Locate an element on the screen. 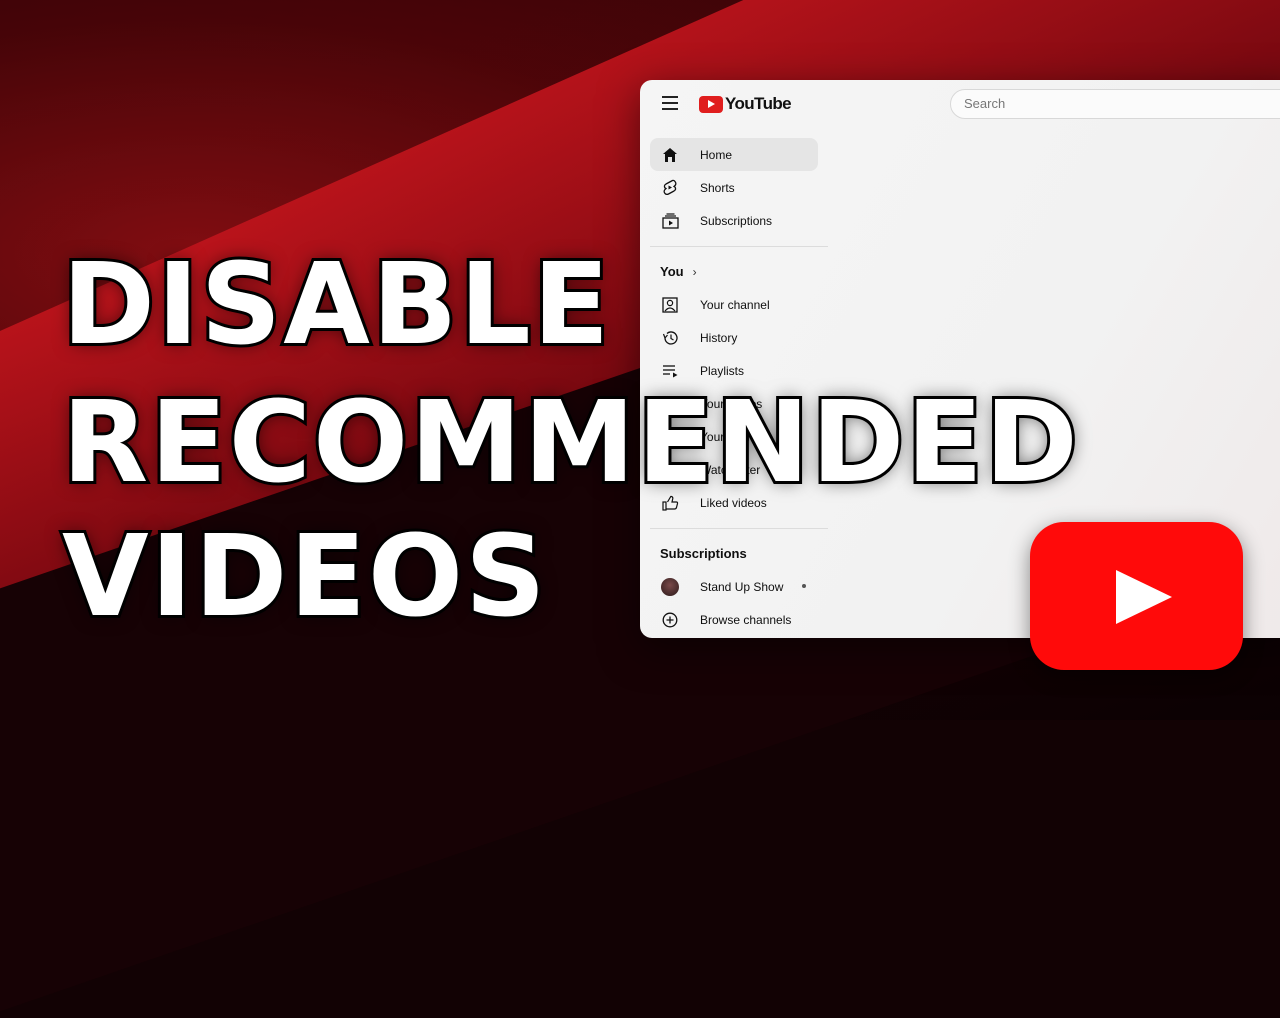 Image resolution: width=1280 pixels, height=1018 pixels. sidebar-item-label: Your channel is located at coordinates (735, 304).